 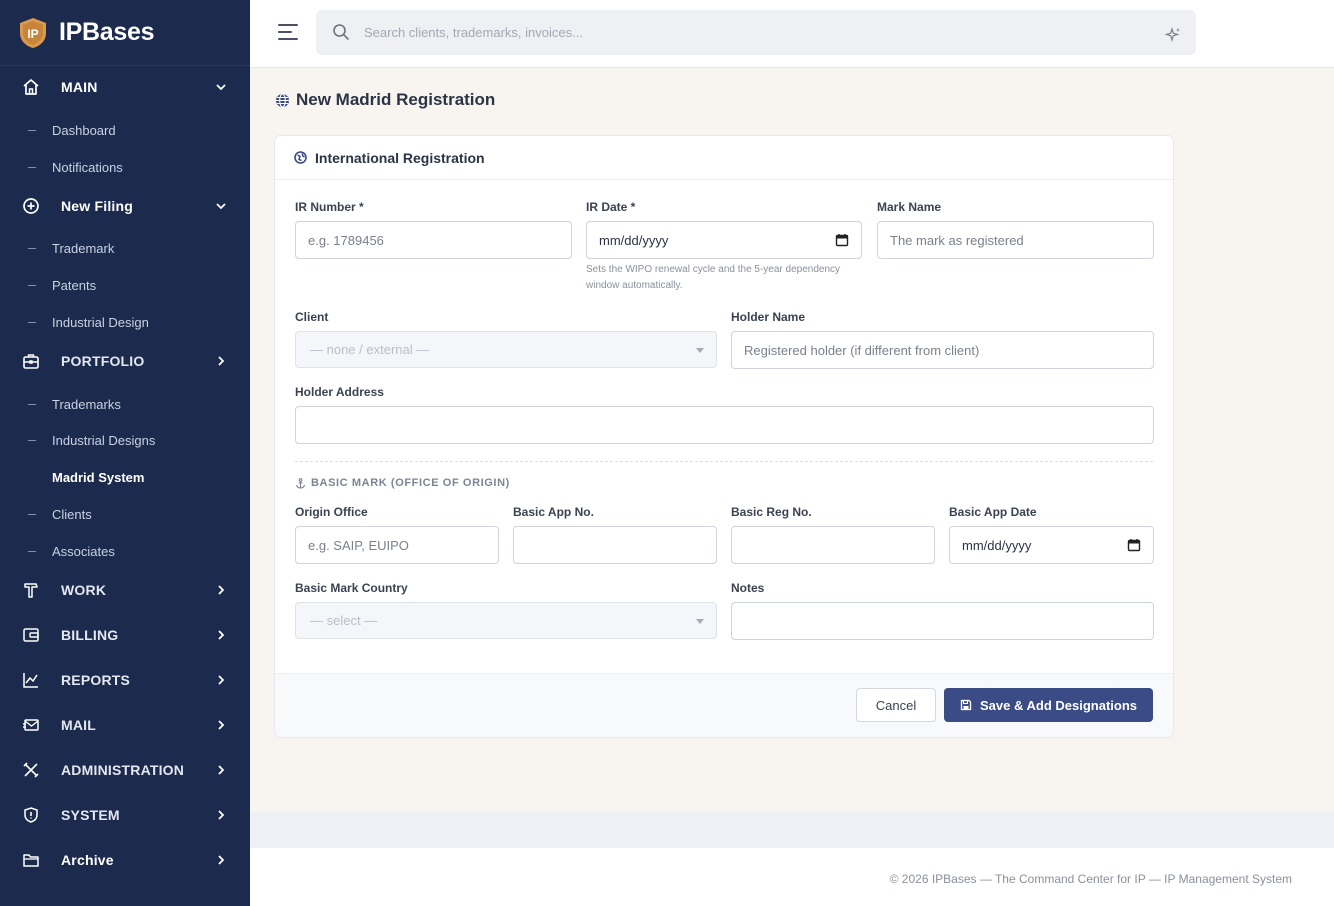 I want to click on mark-name-input, so click(x=1015, y=240).